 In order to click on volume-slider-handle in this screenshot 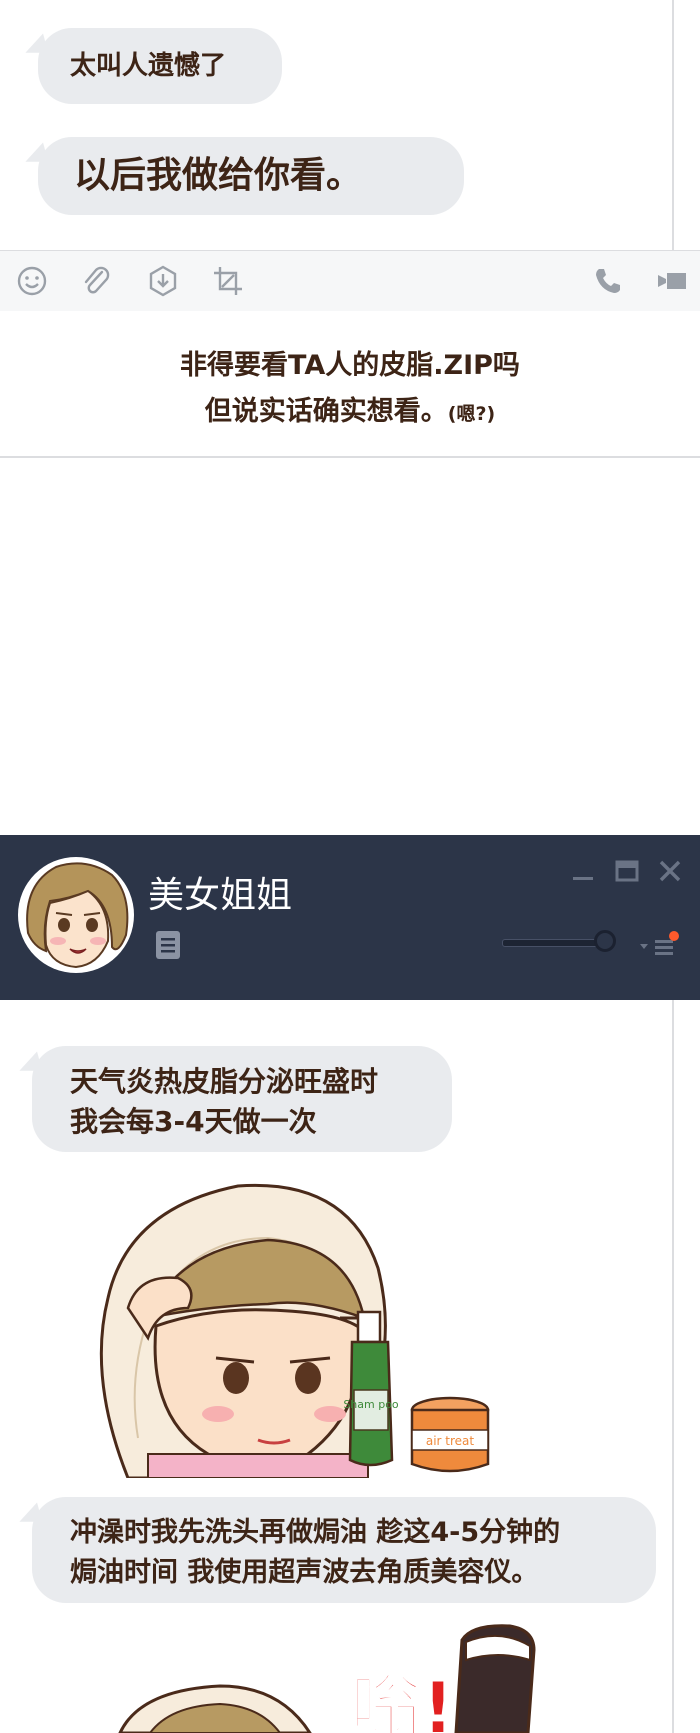, I will do `click(605, 941)`.